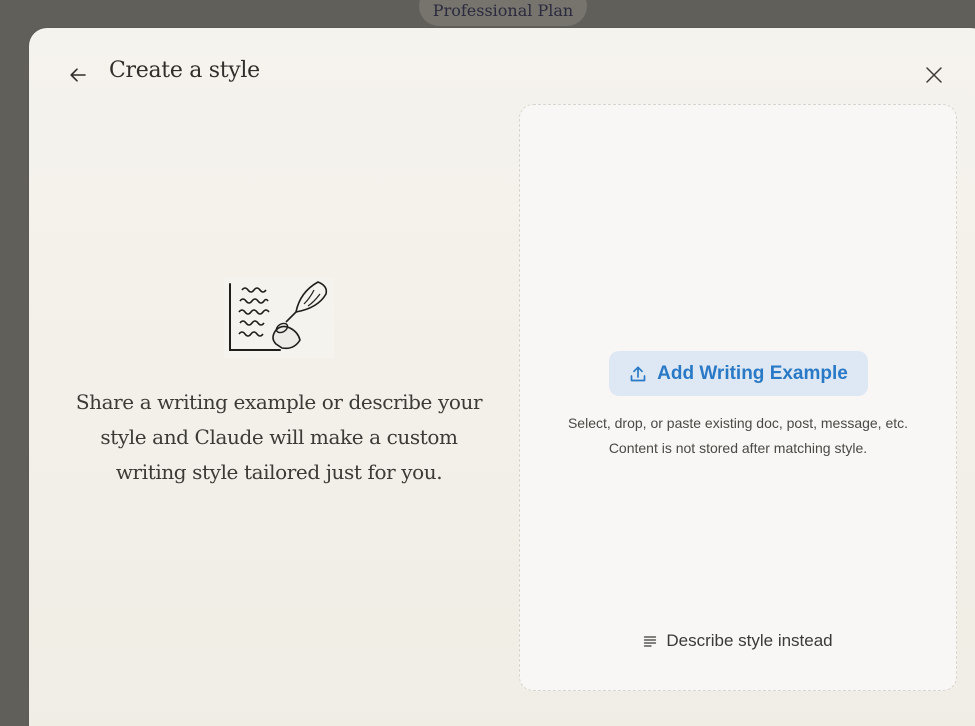  I want to click on add-writing-example-button: Add Writing Example, so click(738, 373).